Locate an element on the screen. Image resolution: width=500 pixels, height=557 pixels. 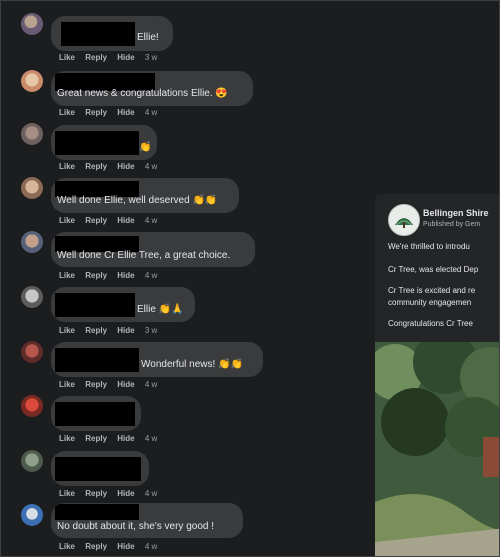
comment-bubble: Well done Ellie, well deserved 👏👏 is located at coordinates (145, 195).